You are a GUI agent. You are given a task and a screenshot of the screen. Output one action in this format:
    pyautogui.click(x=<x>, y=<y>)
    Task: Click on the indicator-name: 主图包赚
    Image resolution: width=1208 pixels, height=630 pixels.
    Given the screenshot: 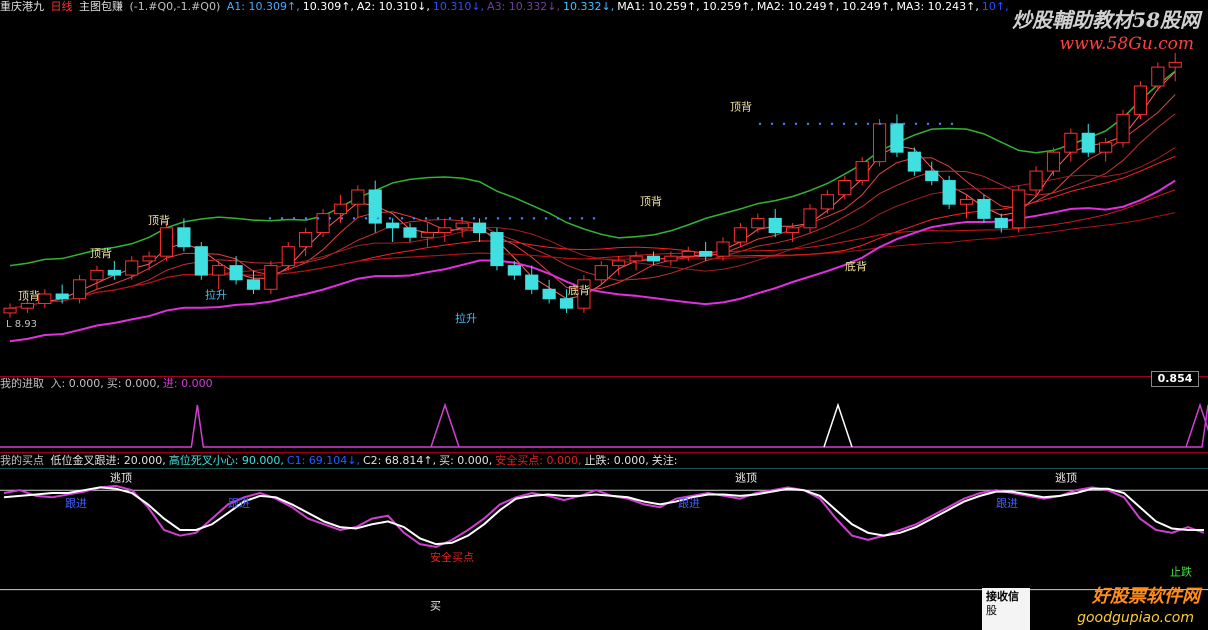 What is the action you would take?
    pyautogui.click(x=101, y=6)
    